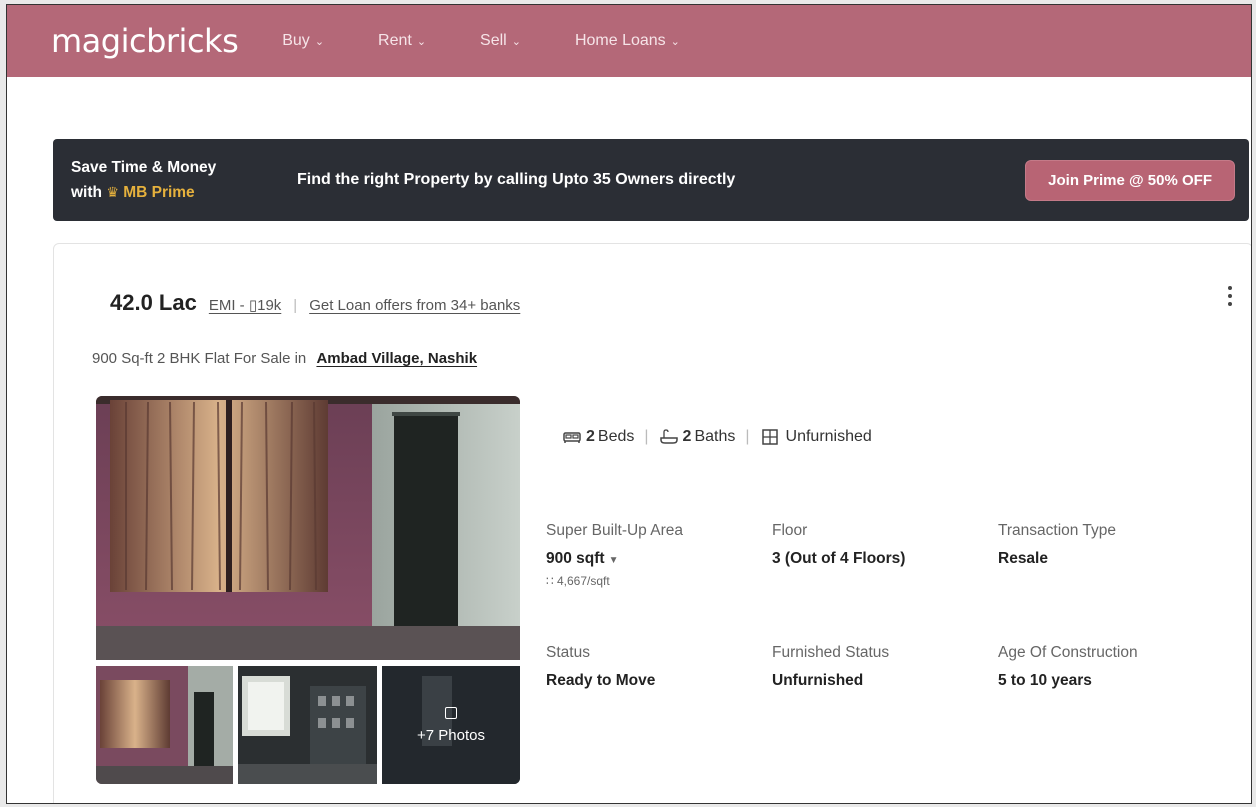 This screenshot has width=1256, height=807. I want to click on prime-tagline-with: with, so click(86, 192).